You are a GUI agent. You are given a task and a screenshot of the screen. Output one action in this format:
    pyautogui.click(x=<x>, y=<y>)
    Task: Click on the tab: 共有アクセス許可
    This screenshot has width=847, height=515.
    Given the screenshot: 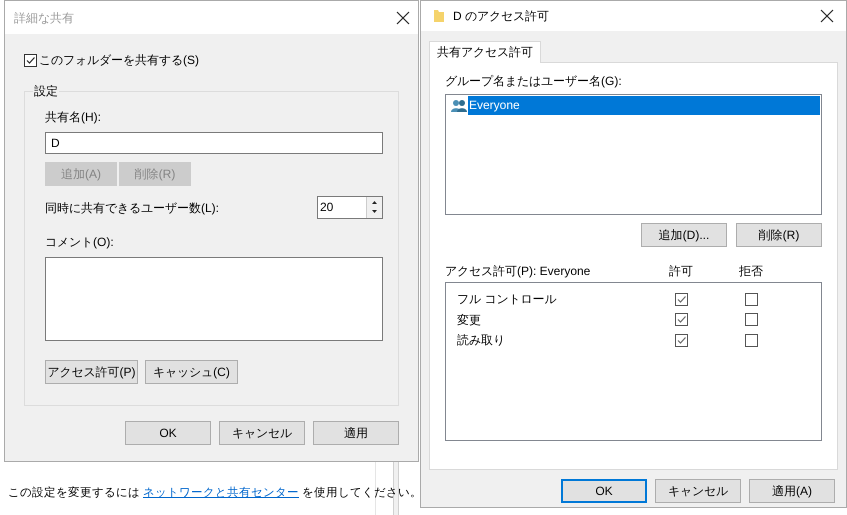 What is the action you would take?
    pyautogui.click(x=485, y=52)
    